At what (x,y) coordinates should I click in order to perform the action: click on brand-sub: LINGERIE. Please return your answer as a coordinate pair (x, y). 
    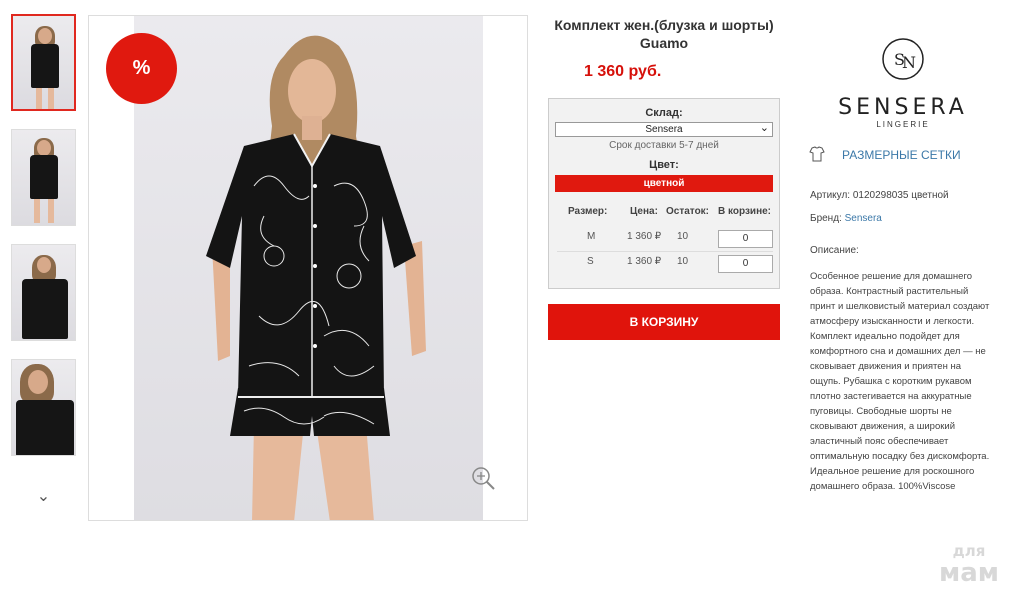
    Looking at the image, I should click on (903, 124).